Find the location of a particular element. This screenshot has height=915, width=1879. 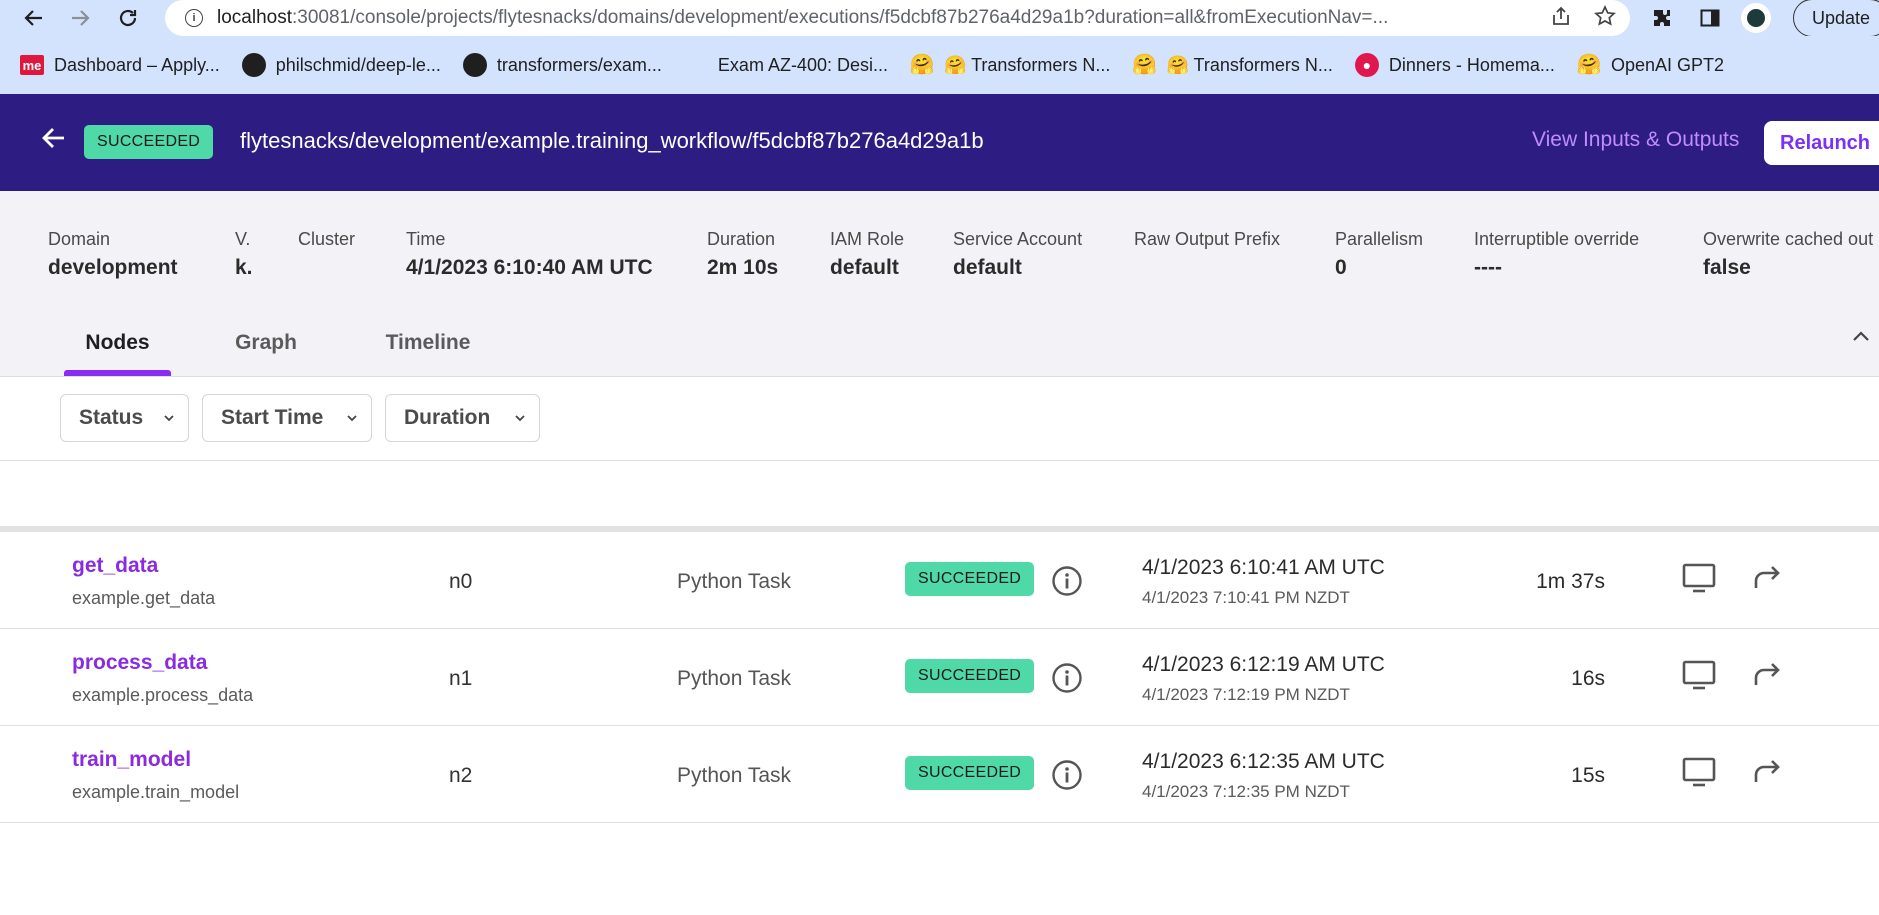

start-time-local: 4/1/2023 7:12:35 PM NZDT is located at coordinates (1246, 791).